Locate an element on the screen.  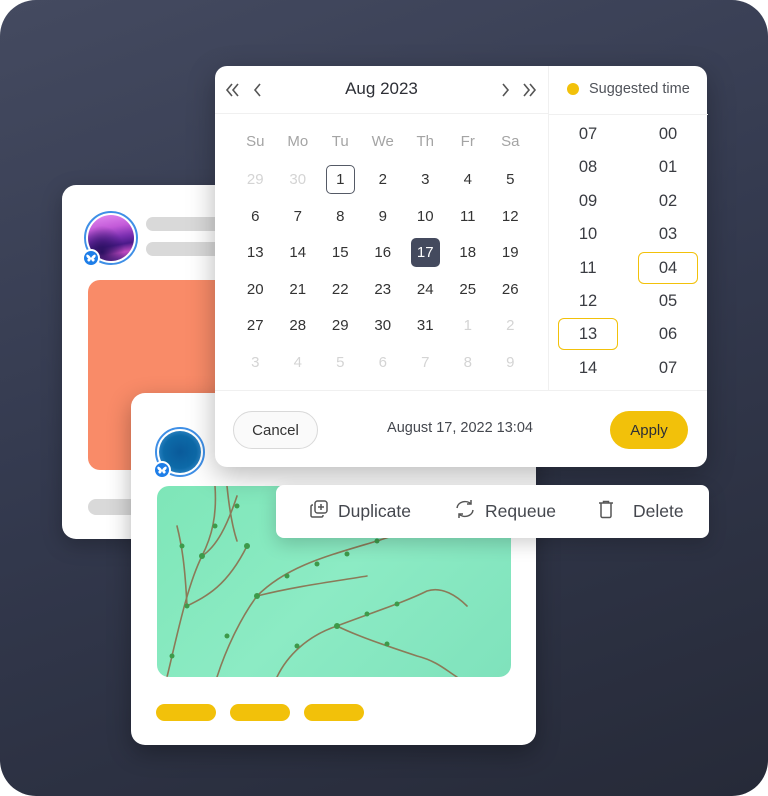
calendar-week: 3 4 5 6 7 8 9 is located at coordinates (383, 362).